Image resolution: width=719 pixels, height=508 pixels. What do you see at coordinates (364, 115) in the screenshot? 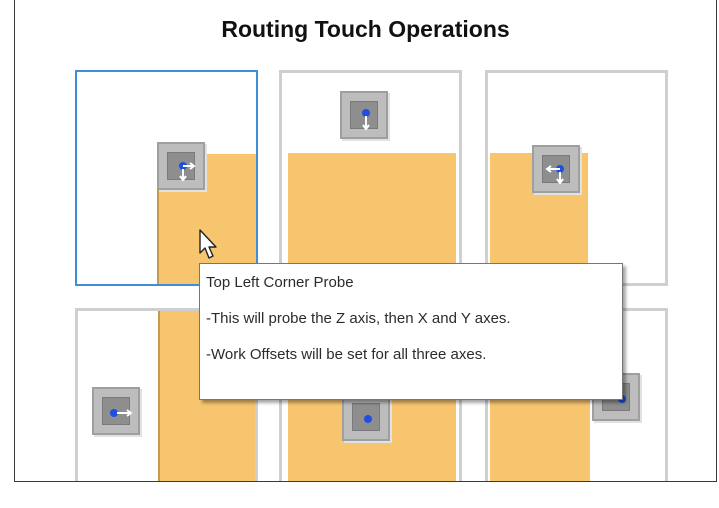
I see `top-center-probe-icon` at bounding box center [364, 115].